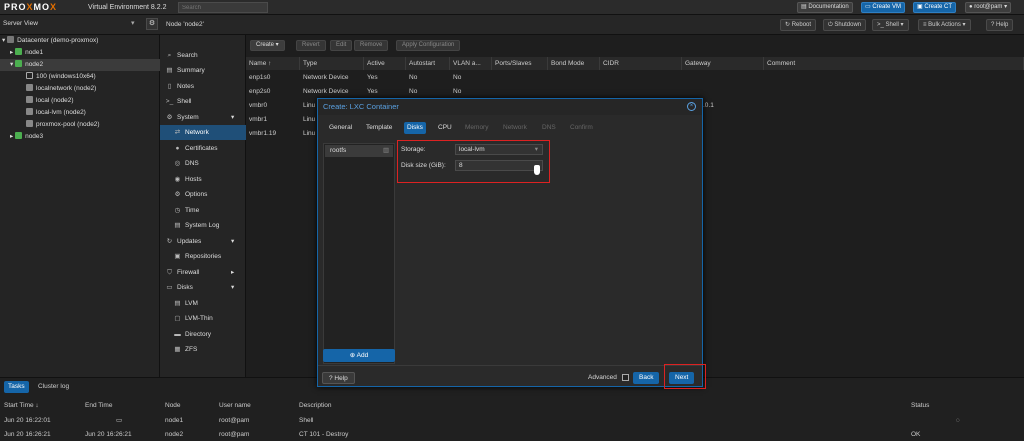 This screenshot has height=441, width=1024. What do you see at coordinates (203, 148) in the screenshot?
I see `nav-item-certificates: ● Certificates` at bounding box center [203, 148].